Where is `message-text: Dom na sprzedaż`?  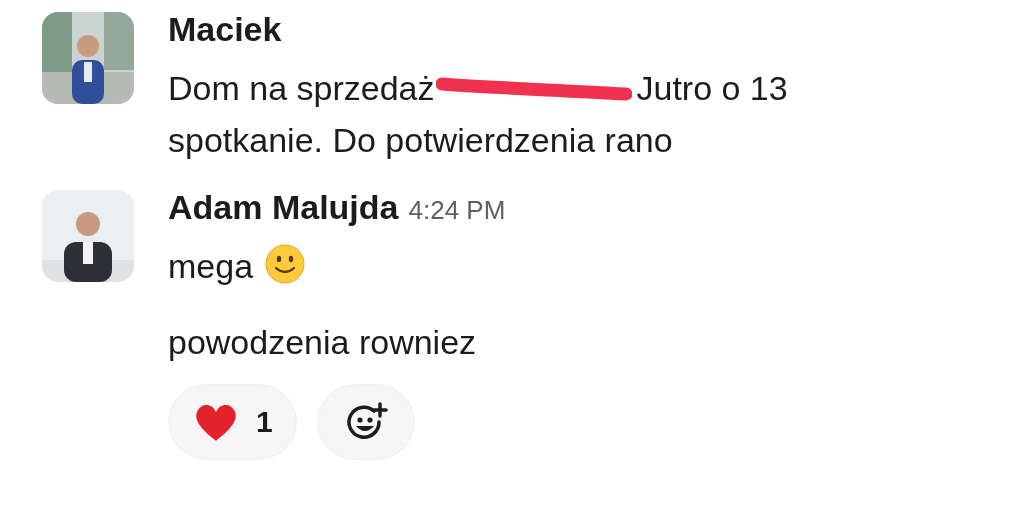 message-text: Dom na sprzedaż is located at coordinates (301, 88).